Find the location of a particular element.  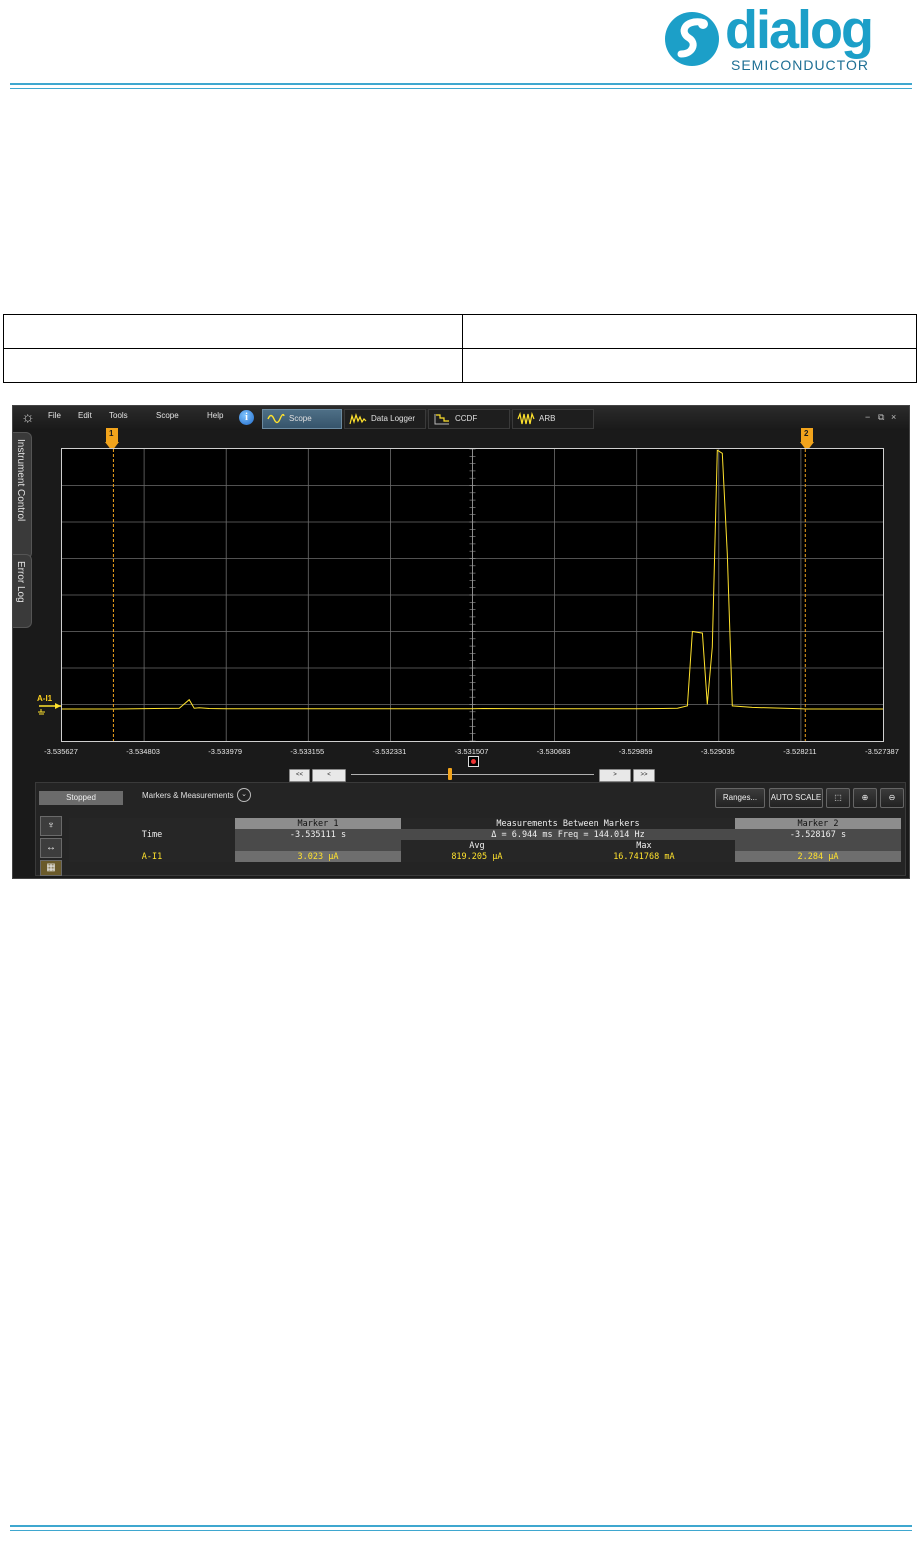

x-tick-label: -3.535627 is located at coordinates (61, 751).